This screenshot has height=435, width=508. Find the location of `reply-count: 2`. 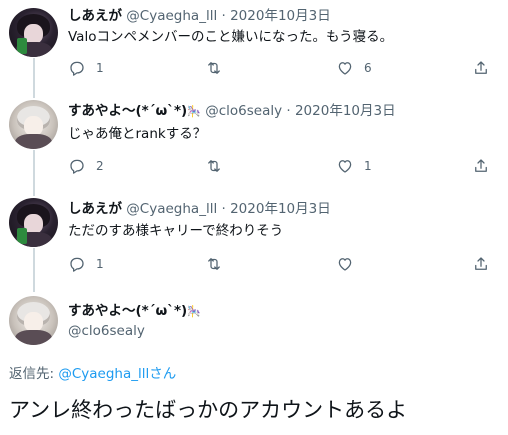

reply-count: 2 is located at coordinates (100, 166).